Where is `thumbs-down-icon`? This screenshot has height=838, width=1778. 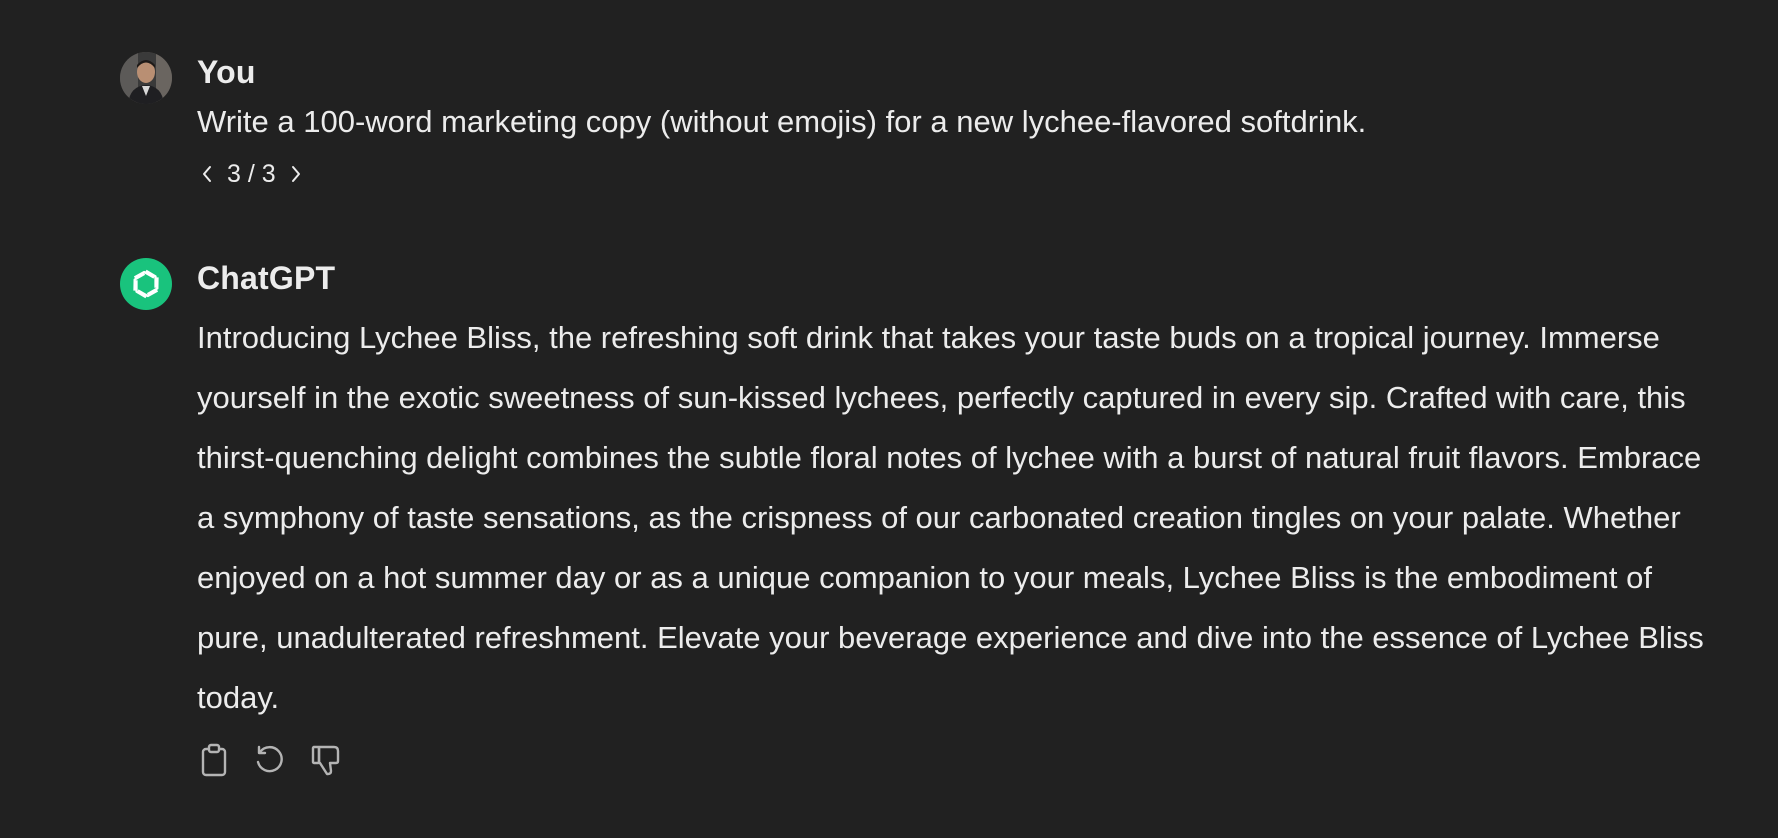
thumbs-down-icon is located at coordinates (326, 760).